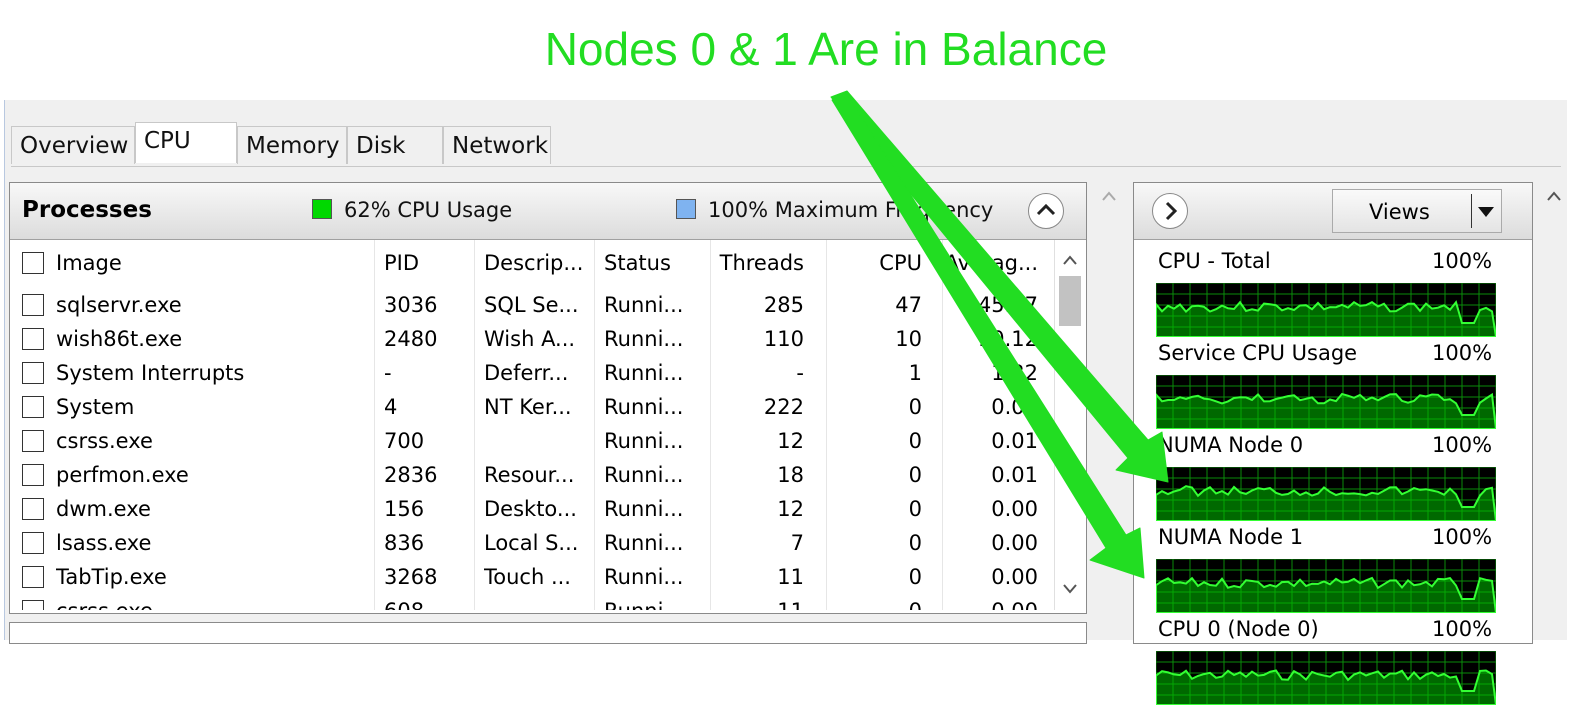  Describe the element at coordinates (206, 602) in the screenshot. I see `table-cell: csrss.exe` at that location.